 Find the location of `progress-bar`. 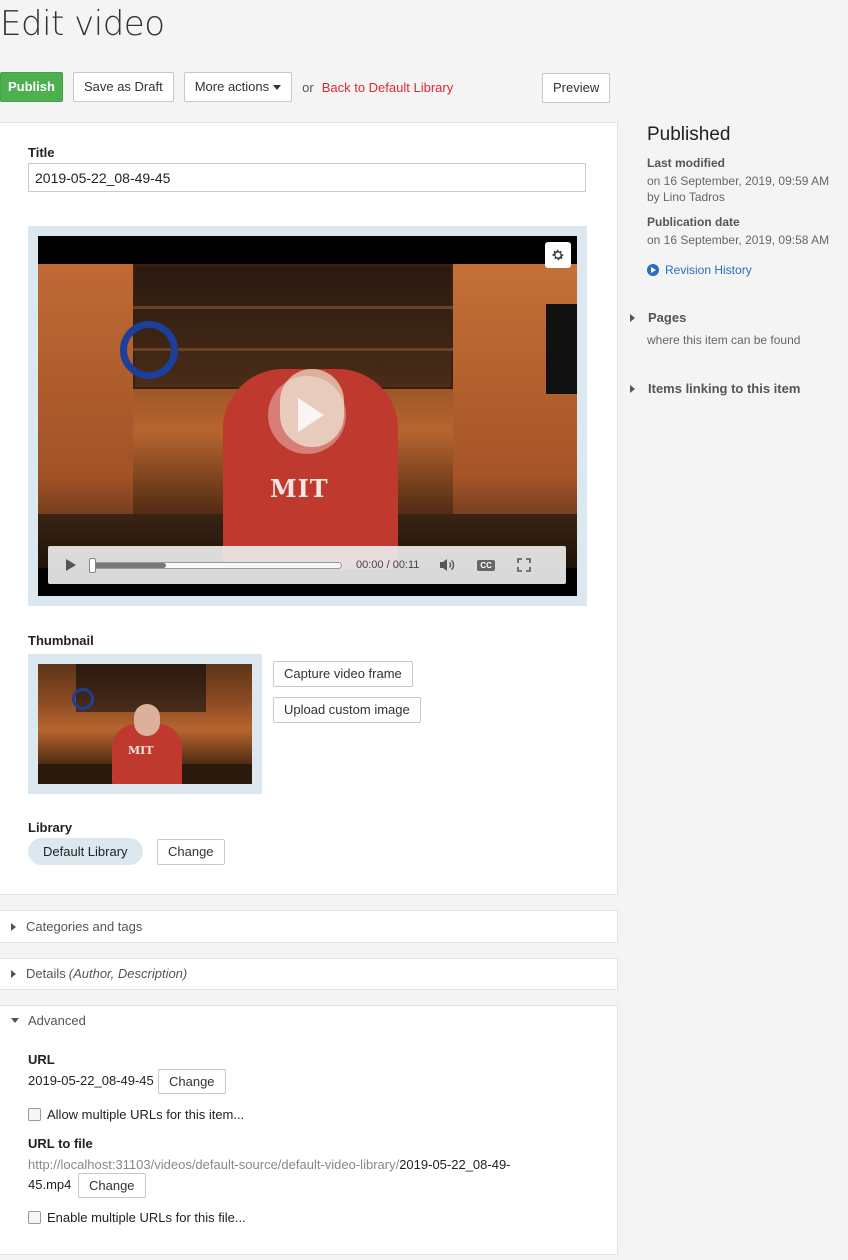

progress-bar is located at coordinates (215, 565).